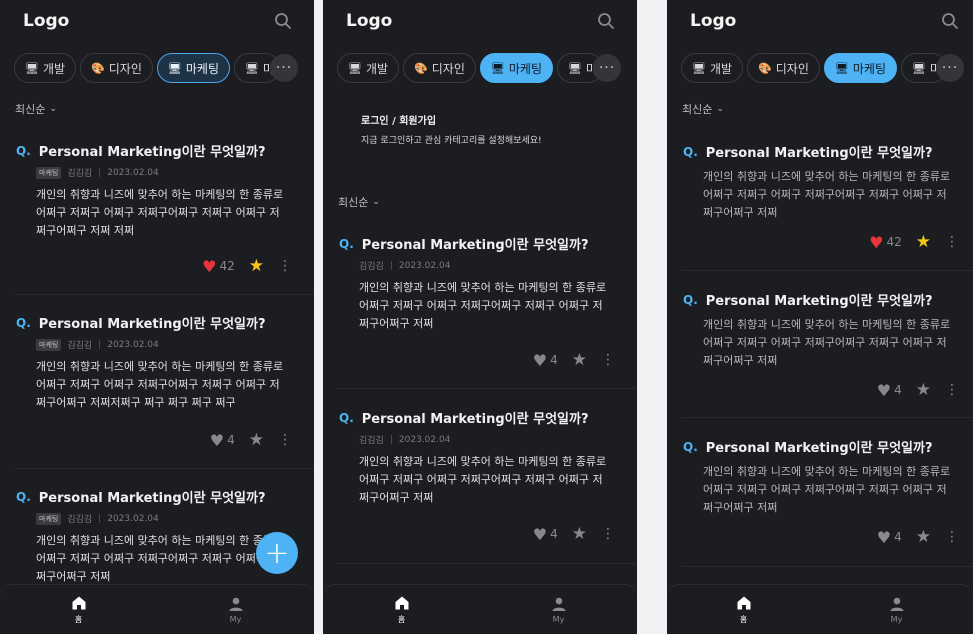  Describe the element at coordinates (451, 129) in the screenshot. I see `login-prompt: 로그인 / 회원가입 지금 로그인하고 관심 카테고리를 설정해보세요!` at that location.